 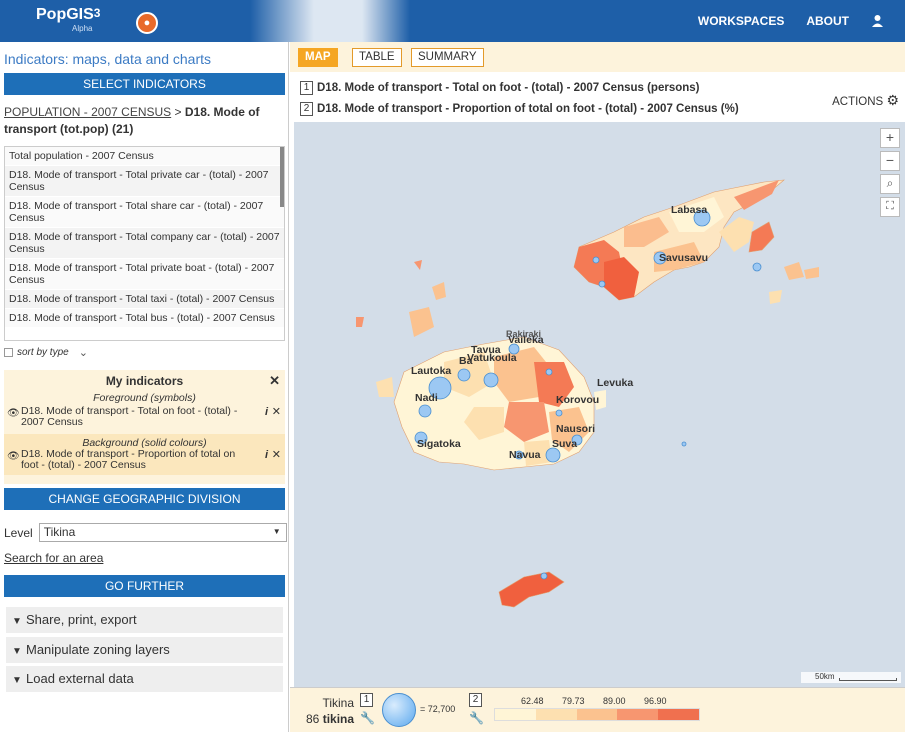 What do you see at coordinates (892, 100) in the screenshot?
I see `gear-icon: ⚙` at bounding box center [892, 100].